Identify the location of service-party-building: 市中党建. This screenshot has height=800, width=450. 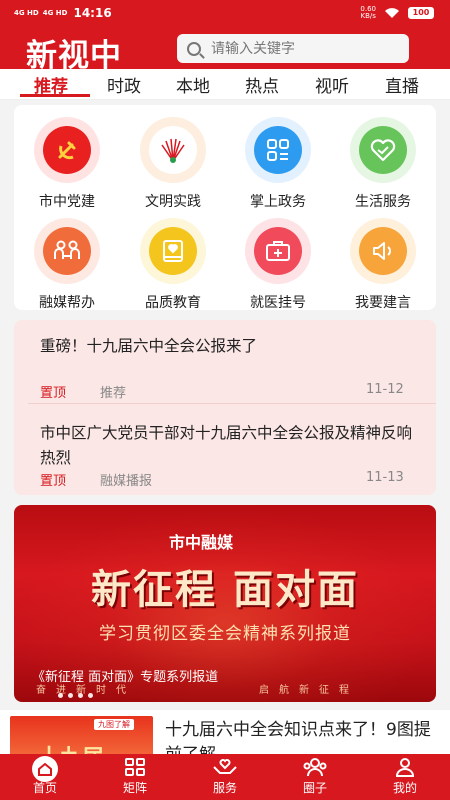
(67, 164).